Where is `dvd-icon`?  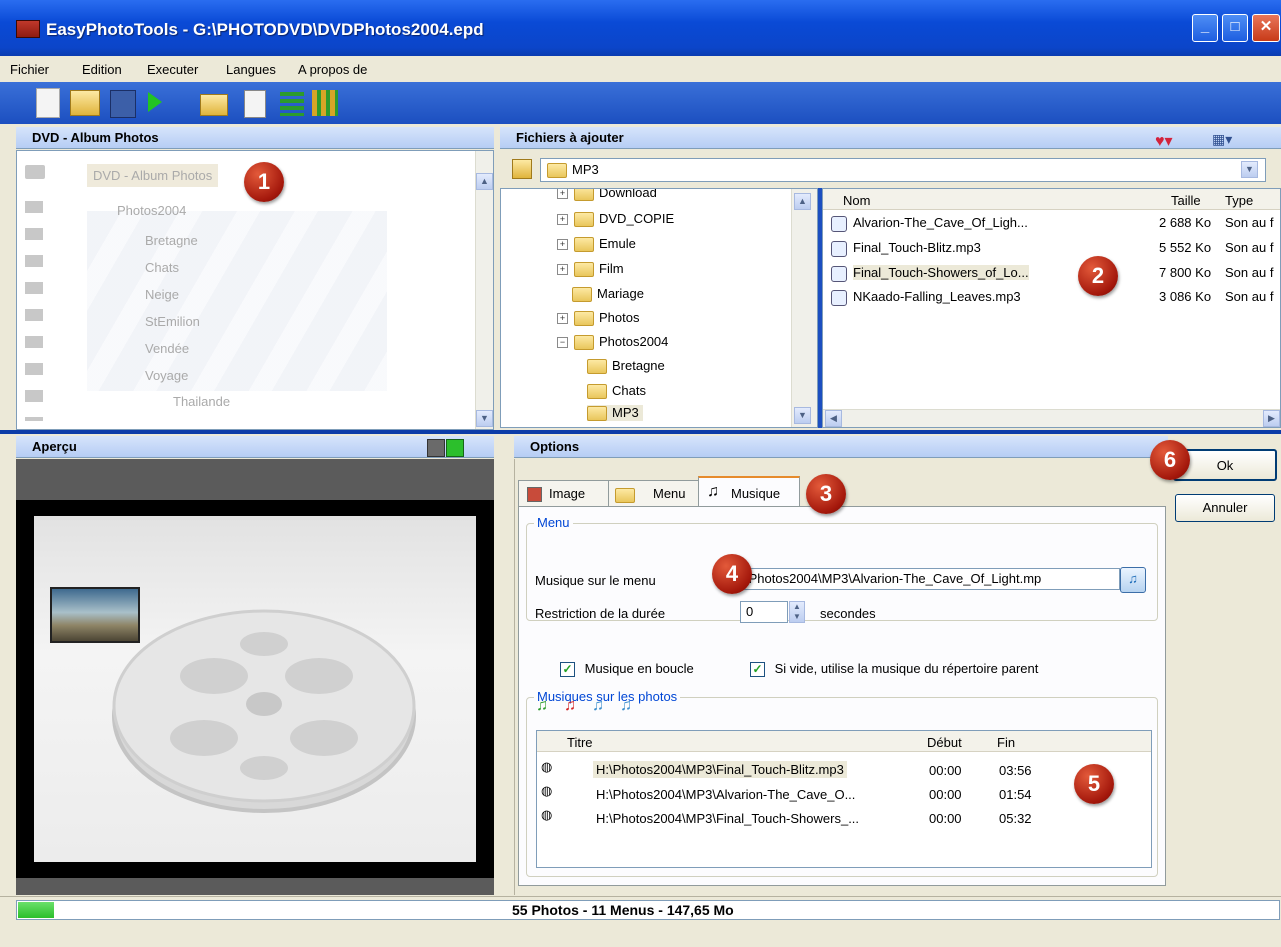 dvd-icon is located at coordinates (35, 172).